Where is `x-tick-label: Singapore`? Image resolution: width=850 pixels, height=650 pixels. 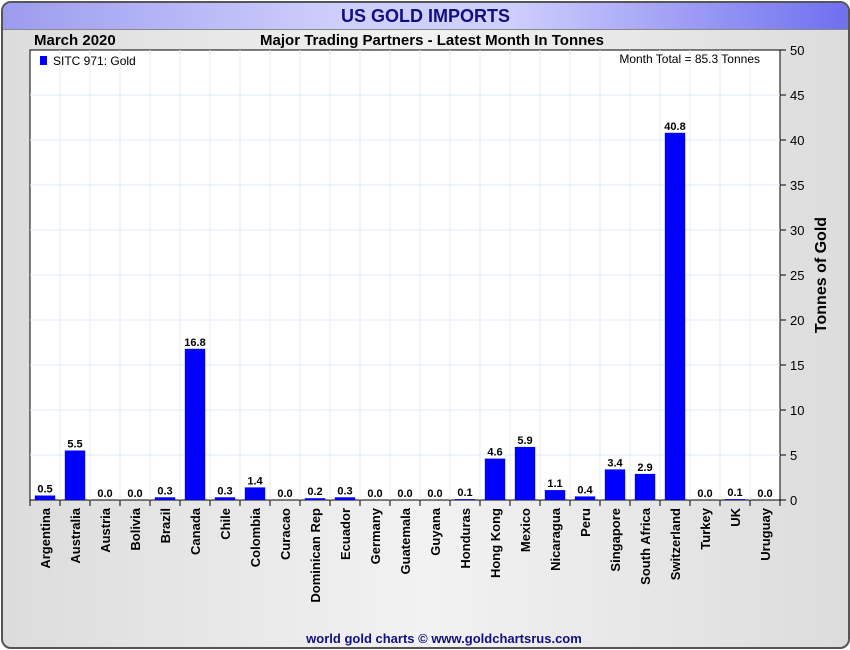 x-tick-label: Singapore is located at coordinates (615, 540).